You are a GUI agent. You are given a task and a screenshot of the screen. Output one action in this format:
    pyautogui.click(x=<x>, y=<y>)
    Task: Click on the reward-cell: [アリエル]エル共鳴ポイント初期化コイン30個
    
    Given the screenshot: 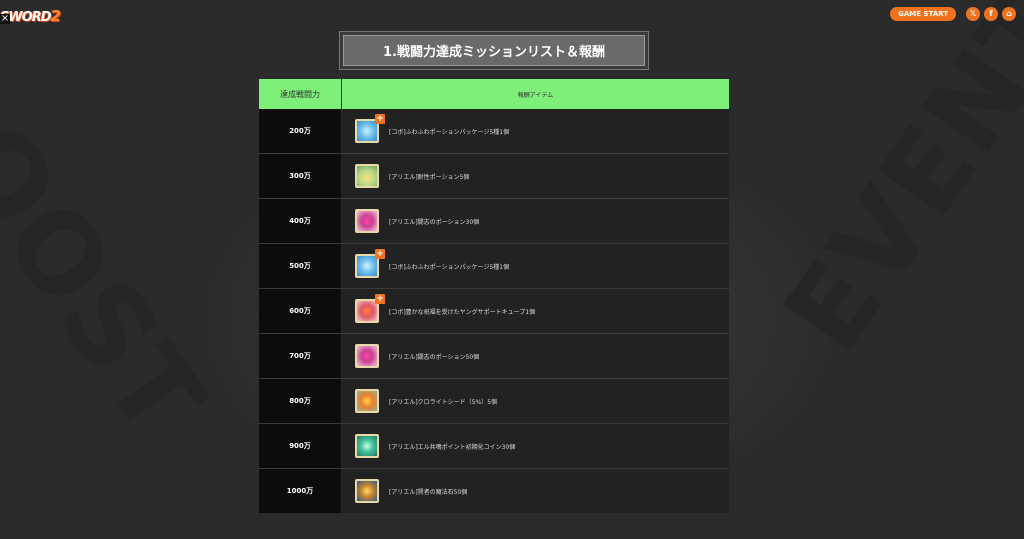 What is the action you would take?
    pyautogui.click(x=535, y=446)
    